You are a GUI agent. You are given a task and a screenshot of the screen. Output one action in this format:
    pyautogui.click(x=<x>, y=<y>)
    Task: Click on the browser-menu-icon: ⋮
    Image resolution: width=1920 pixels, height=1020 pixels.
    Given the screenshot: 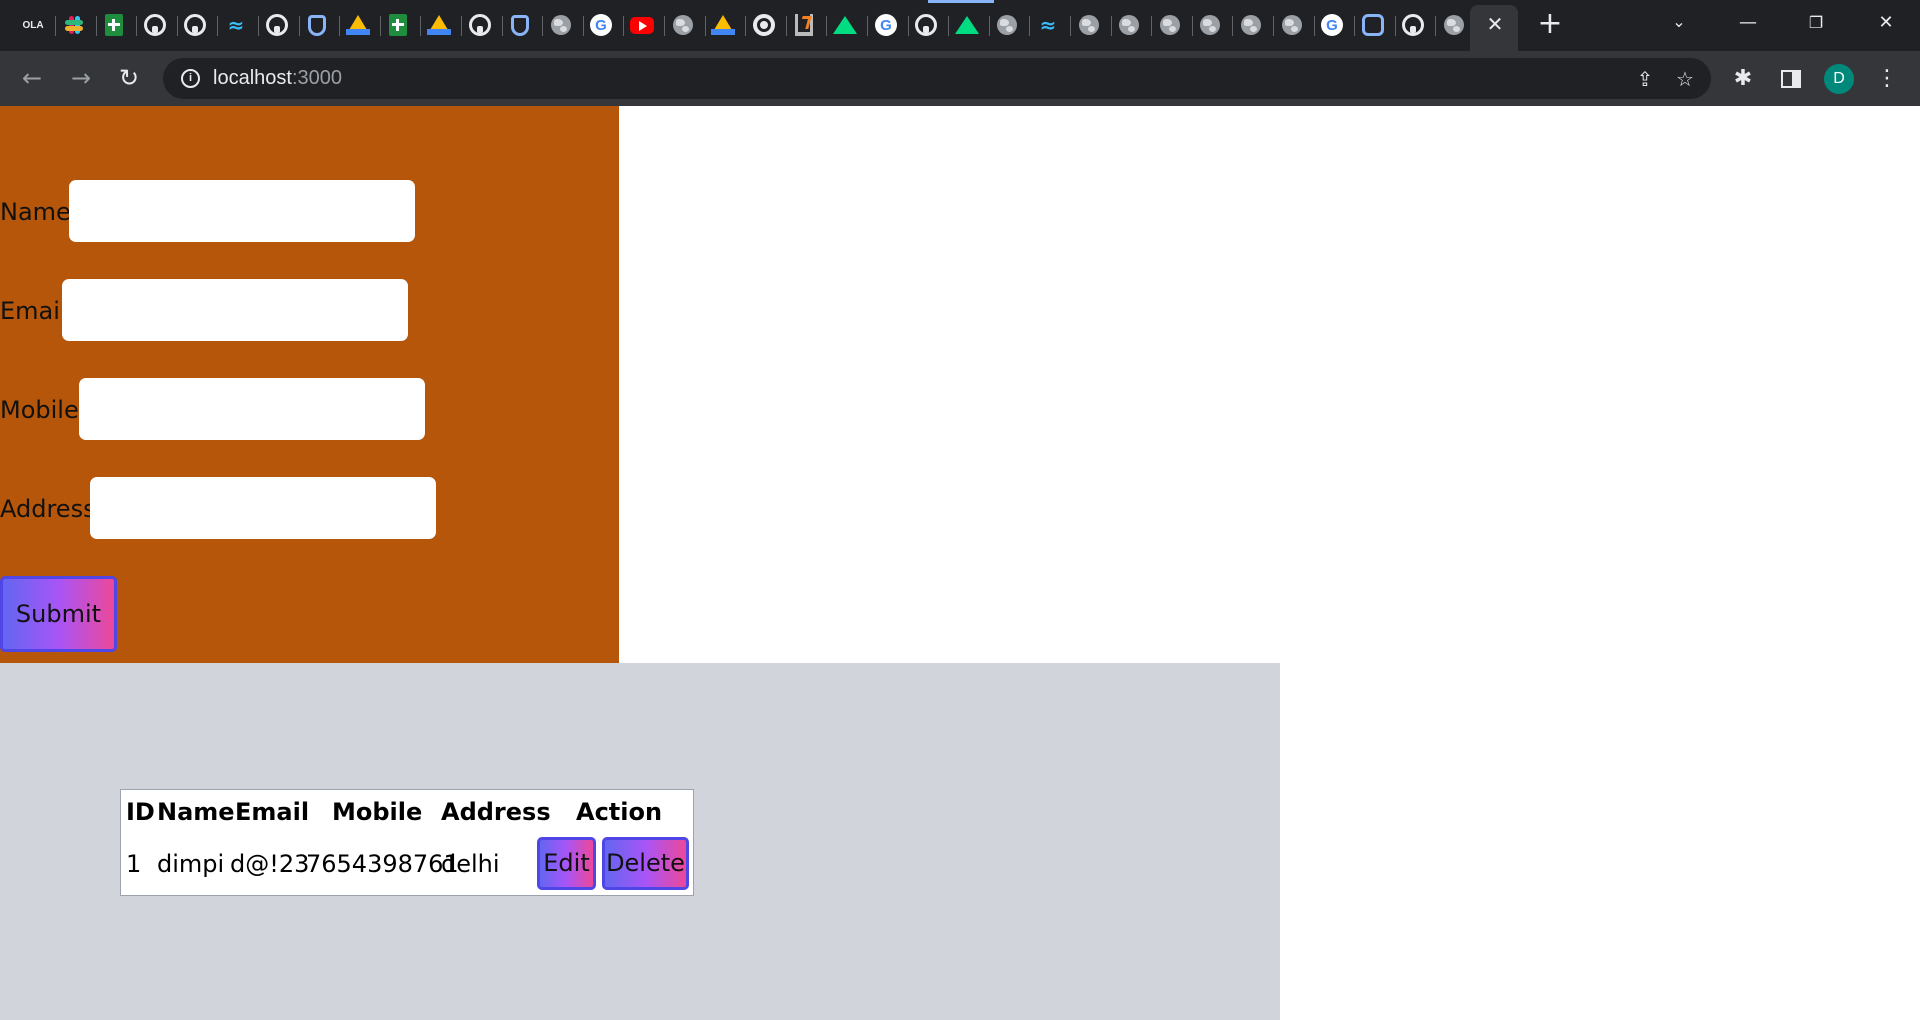 What is the action you would take?
    pyautogui.click(x=1887, y=79)
    